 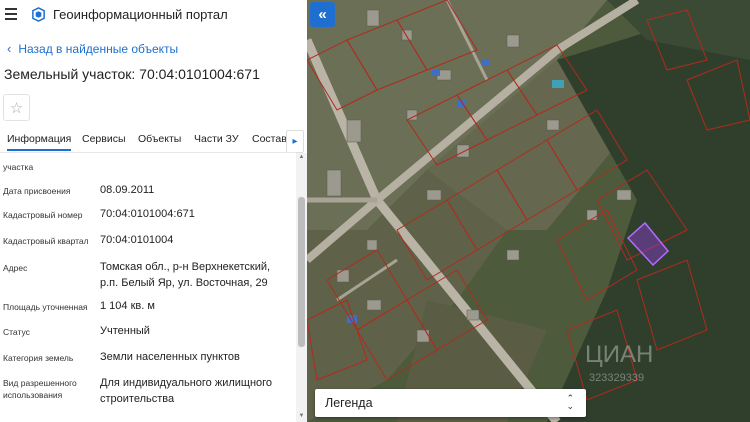 I want to click on property-label: Адрес, so click(x=15, y=268).